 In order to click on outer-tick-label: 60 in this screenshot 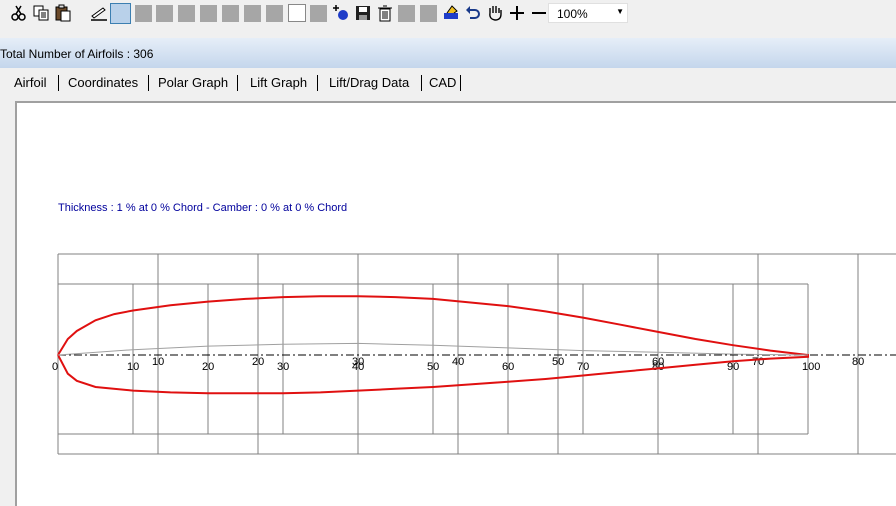, I will do `click(658, 362)`.